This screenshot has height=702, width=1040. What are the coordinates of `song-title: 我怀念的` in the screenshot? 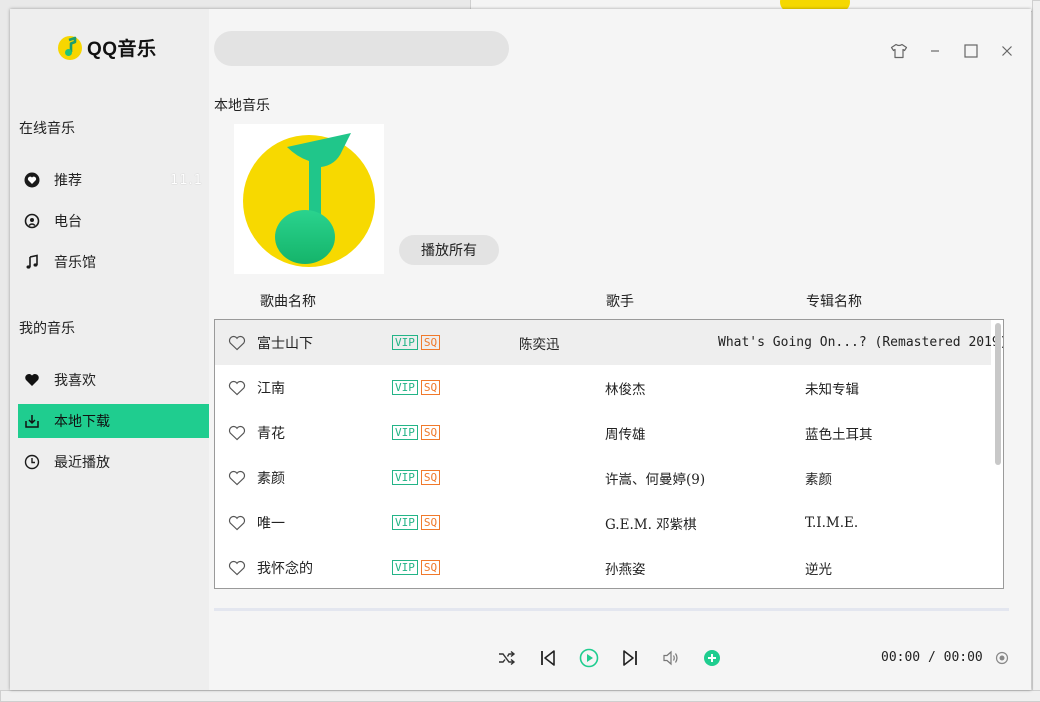 It's located at (285, 568).